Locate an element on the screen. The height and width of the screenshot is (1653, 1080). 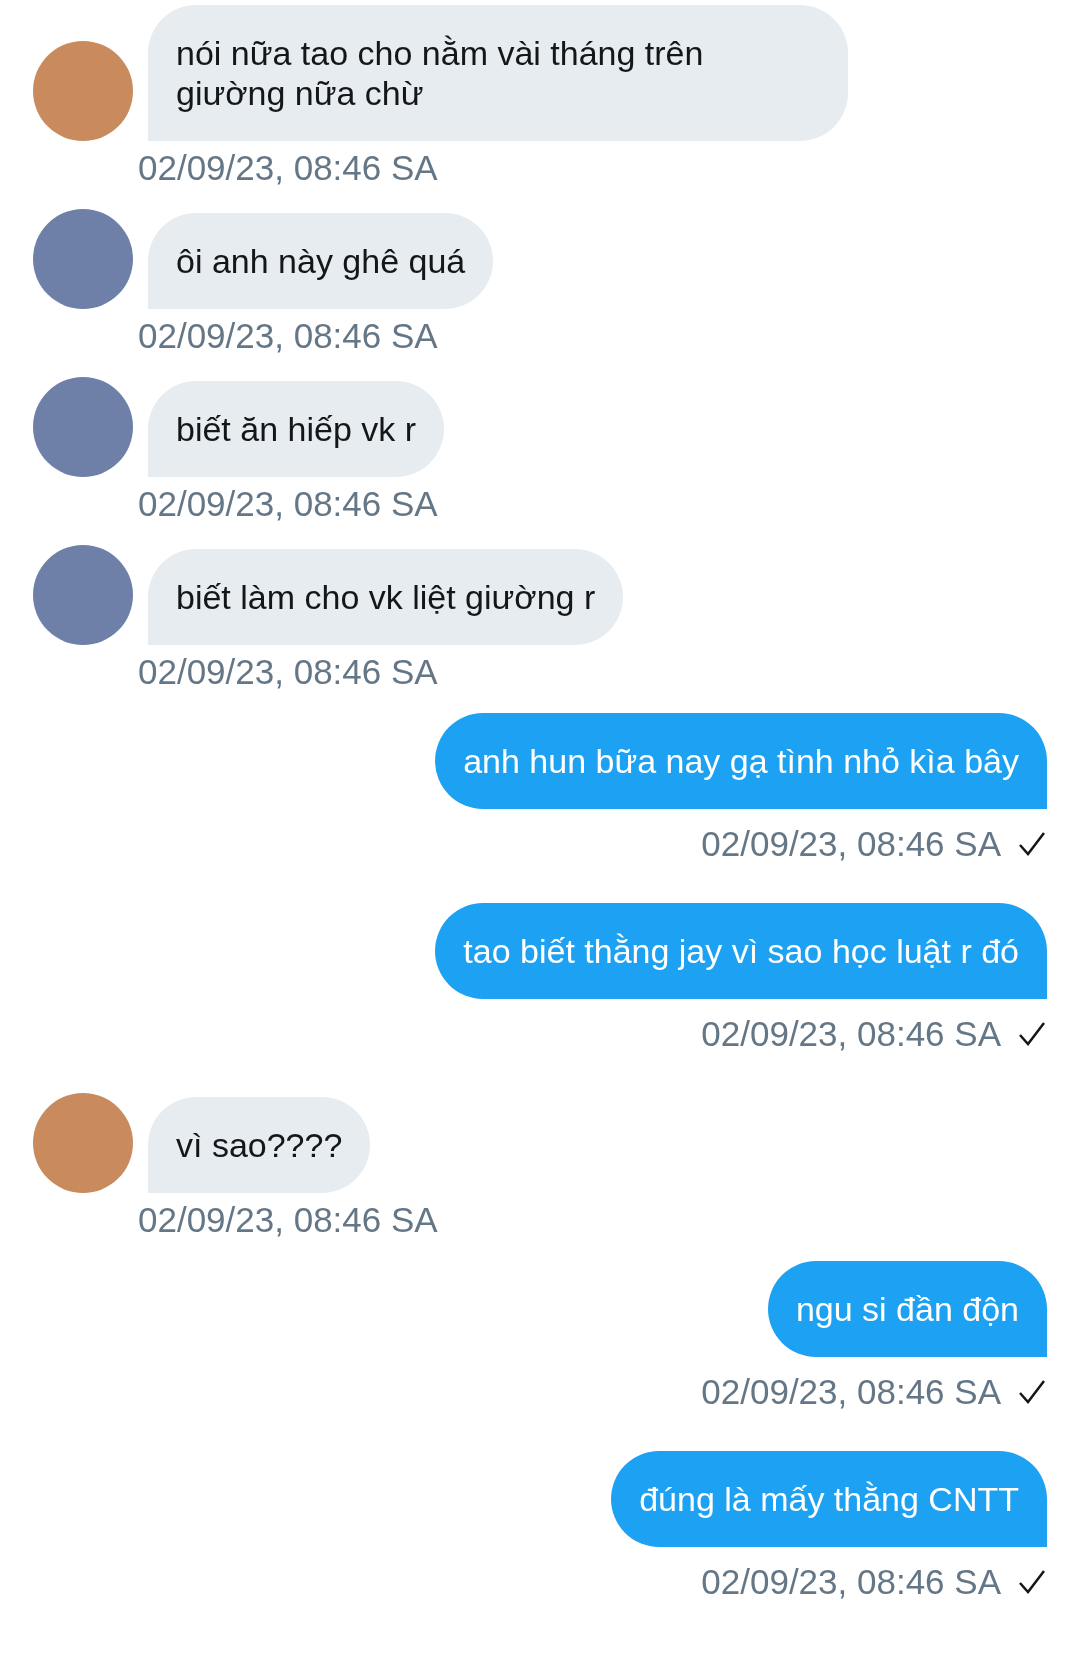
message-bubble: nói nữa tao cho nằm vài tháng trên giường nữa chừ is located at coordinates (498, 73).